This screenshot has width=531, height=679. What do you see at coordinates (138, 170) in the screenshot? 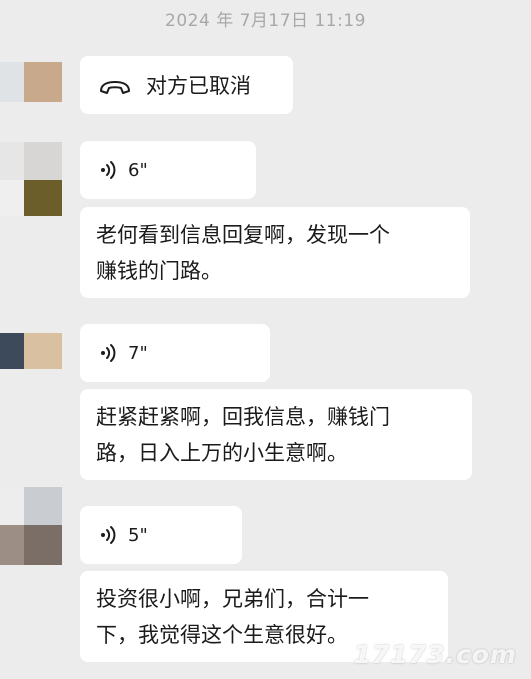
I see `voice-duration: 6"` at bounding box center [138, 170].